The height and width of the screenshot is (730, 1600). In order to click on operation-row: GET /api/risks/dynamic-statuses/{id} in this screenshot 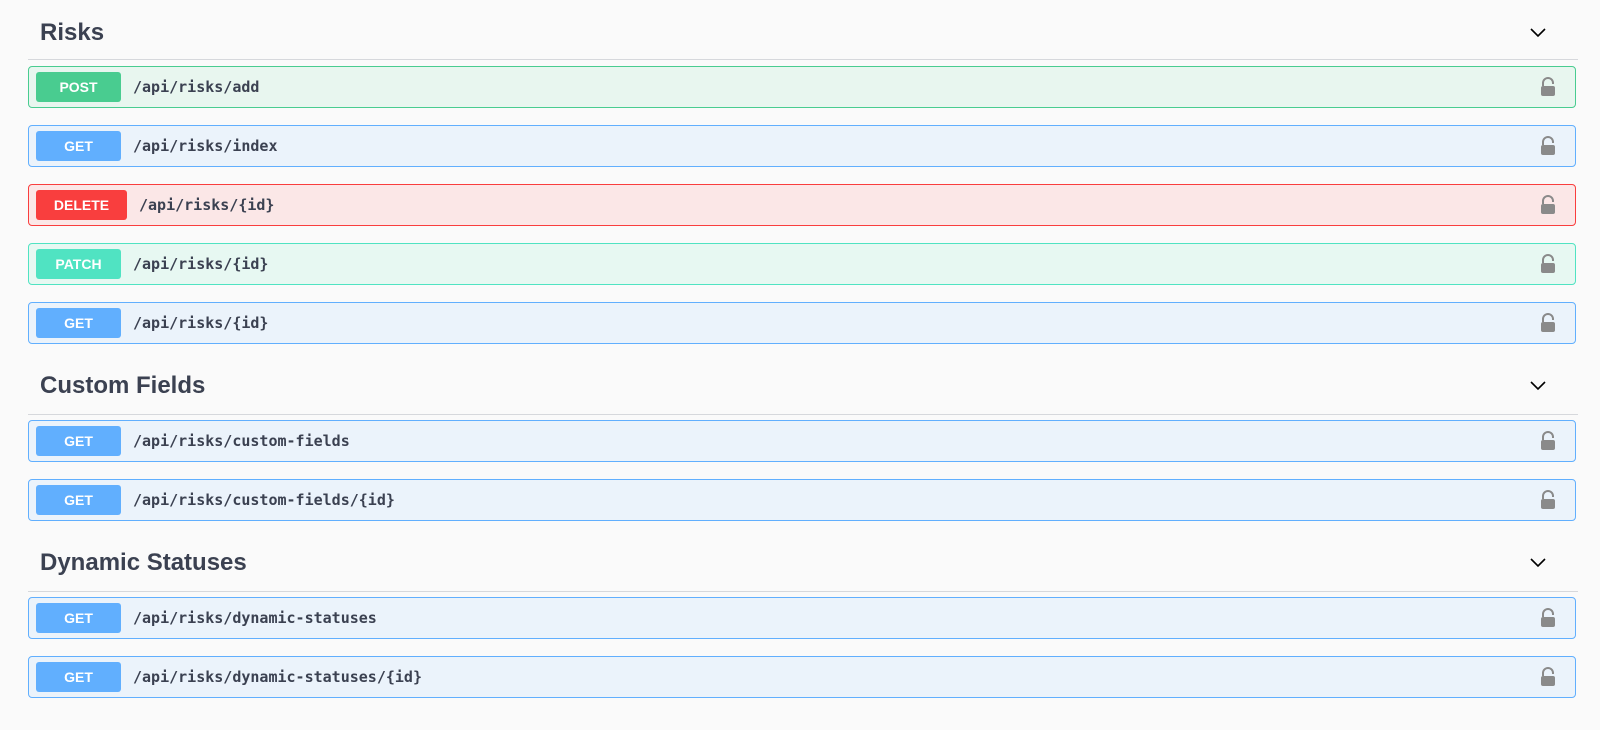, I will do `click(802, 677)`.